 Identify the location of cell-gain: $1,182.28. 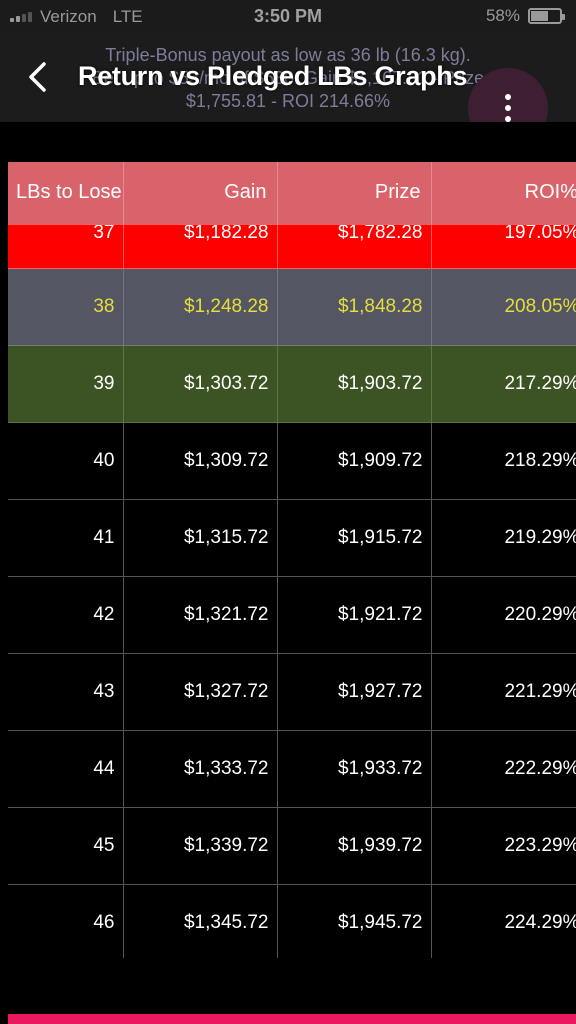
(200, 246).